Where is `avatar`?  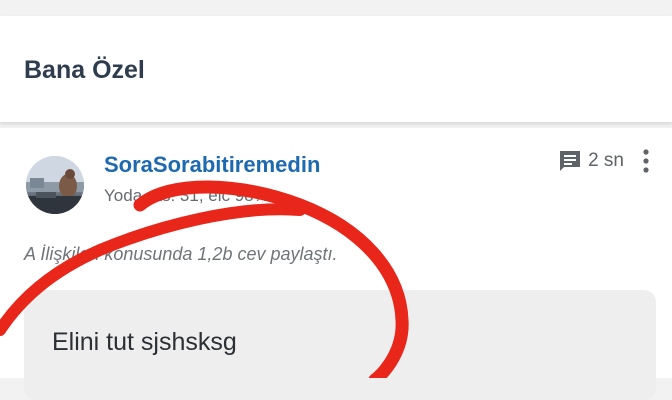
avatar is located at coordinates (55, 185).